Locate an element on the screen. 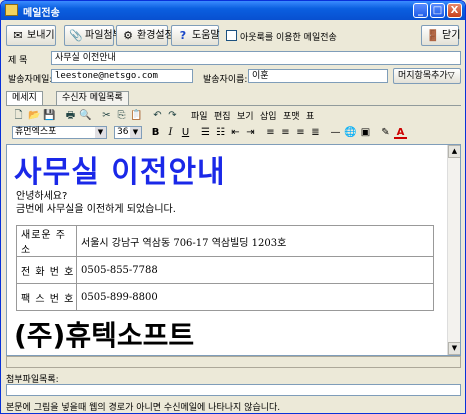 The width and height of the screenshot is (466, 414). outdent-icon: ⇤ is located at coordinates (235, 132).